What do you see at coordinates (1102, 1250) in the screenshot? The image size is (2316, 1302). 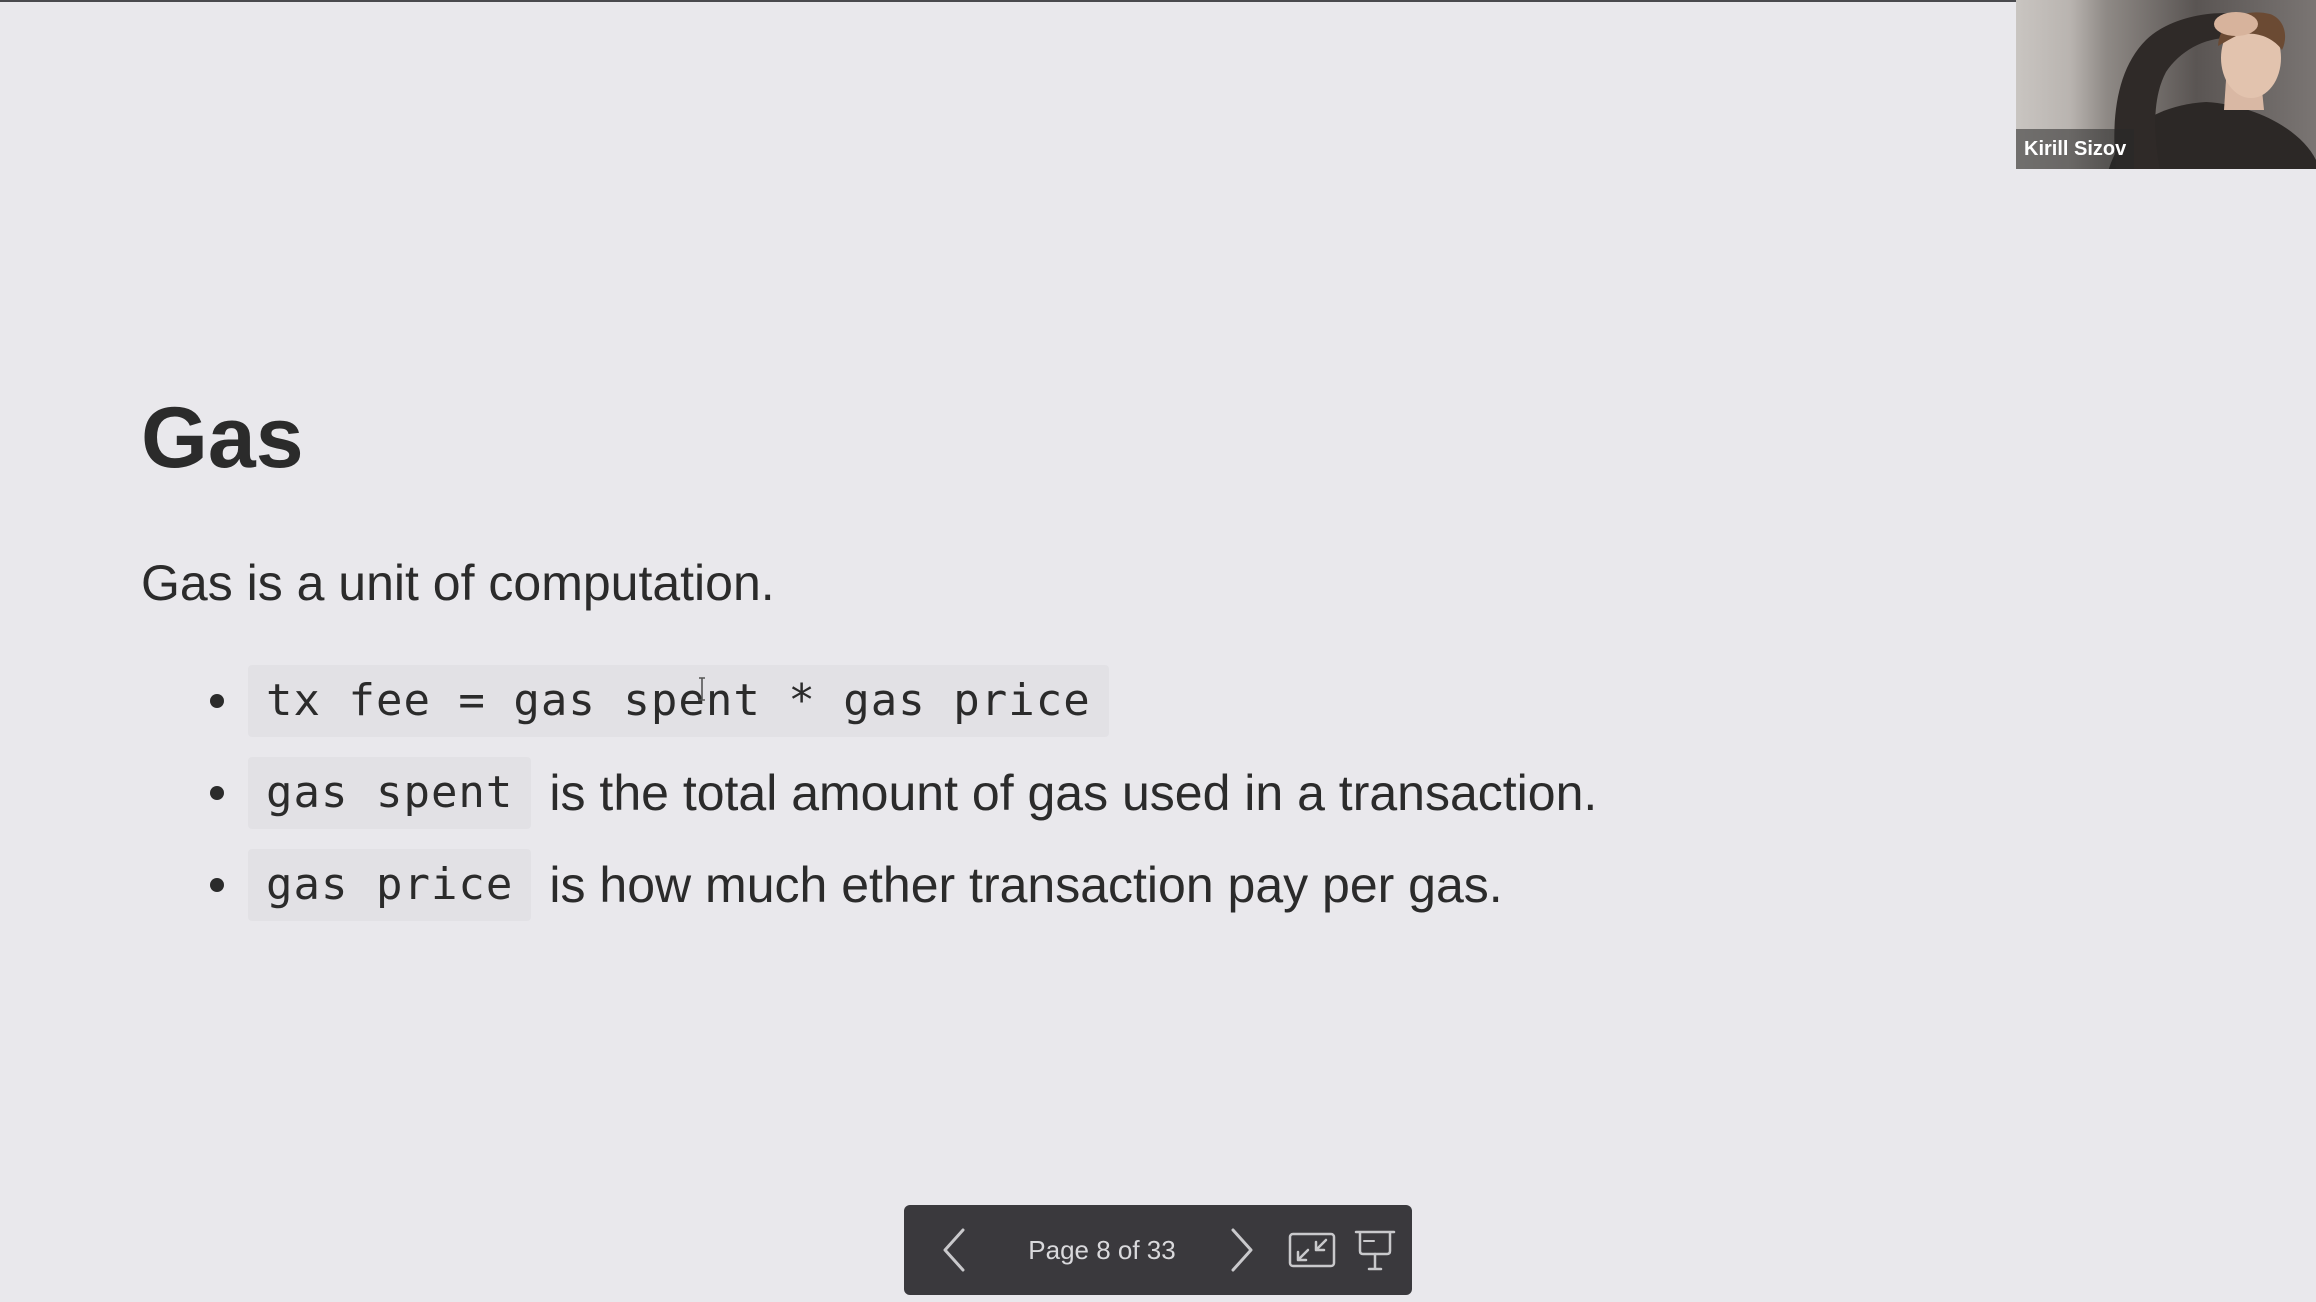 I see `page-indicator: Page 8 of 33` at bounding box center [1102, 1250].